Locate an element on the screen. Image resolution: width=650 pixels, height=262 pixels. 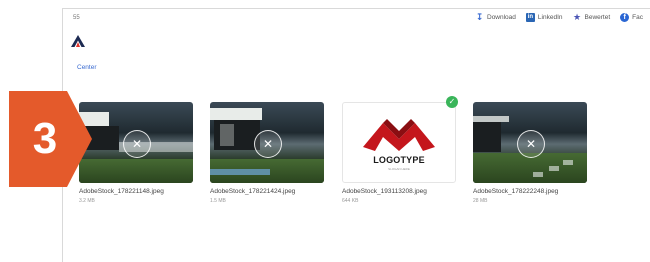
file-name: AdobeStock_193113208.jpeg is located at coordinates (384, 191).